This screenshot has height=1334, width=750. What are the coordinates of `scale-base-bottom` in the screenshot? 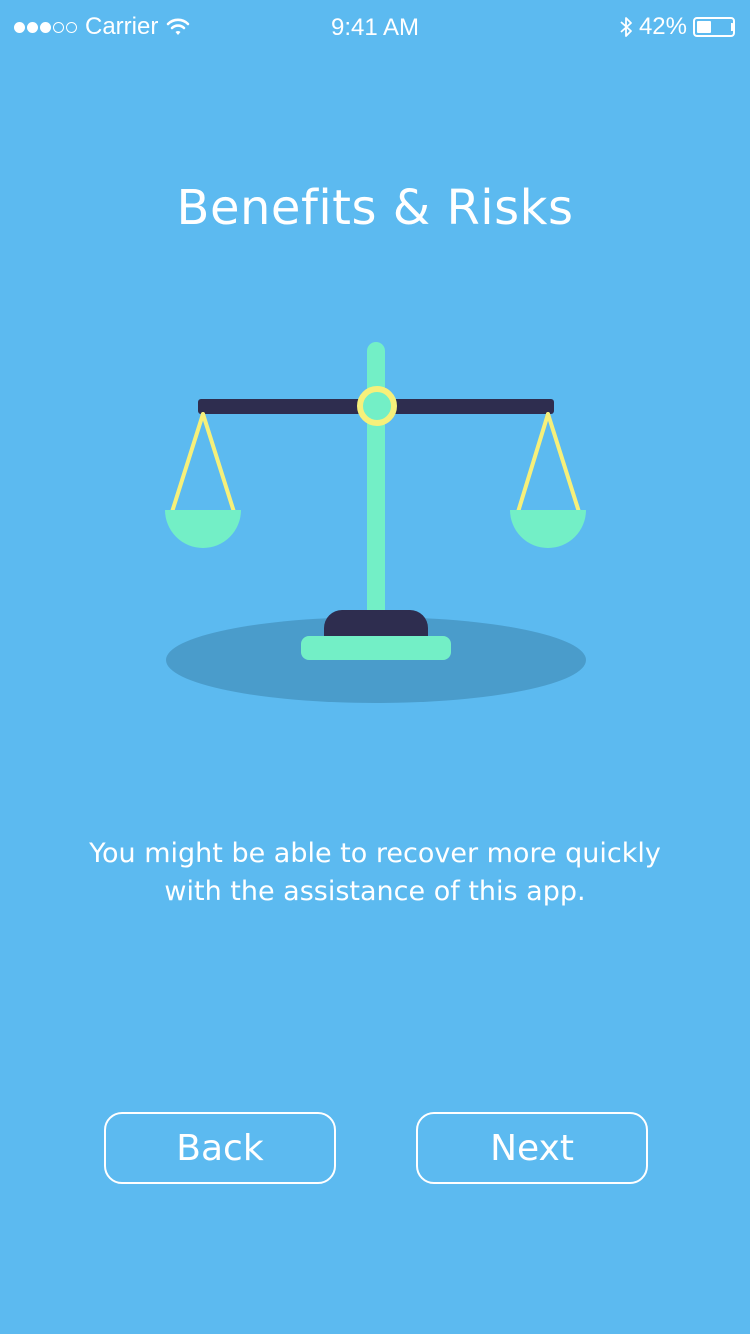 It's located at (376, 648).